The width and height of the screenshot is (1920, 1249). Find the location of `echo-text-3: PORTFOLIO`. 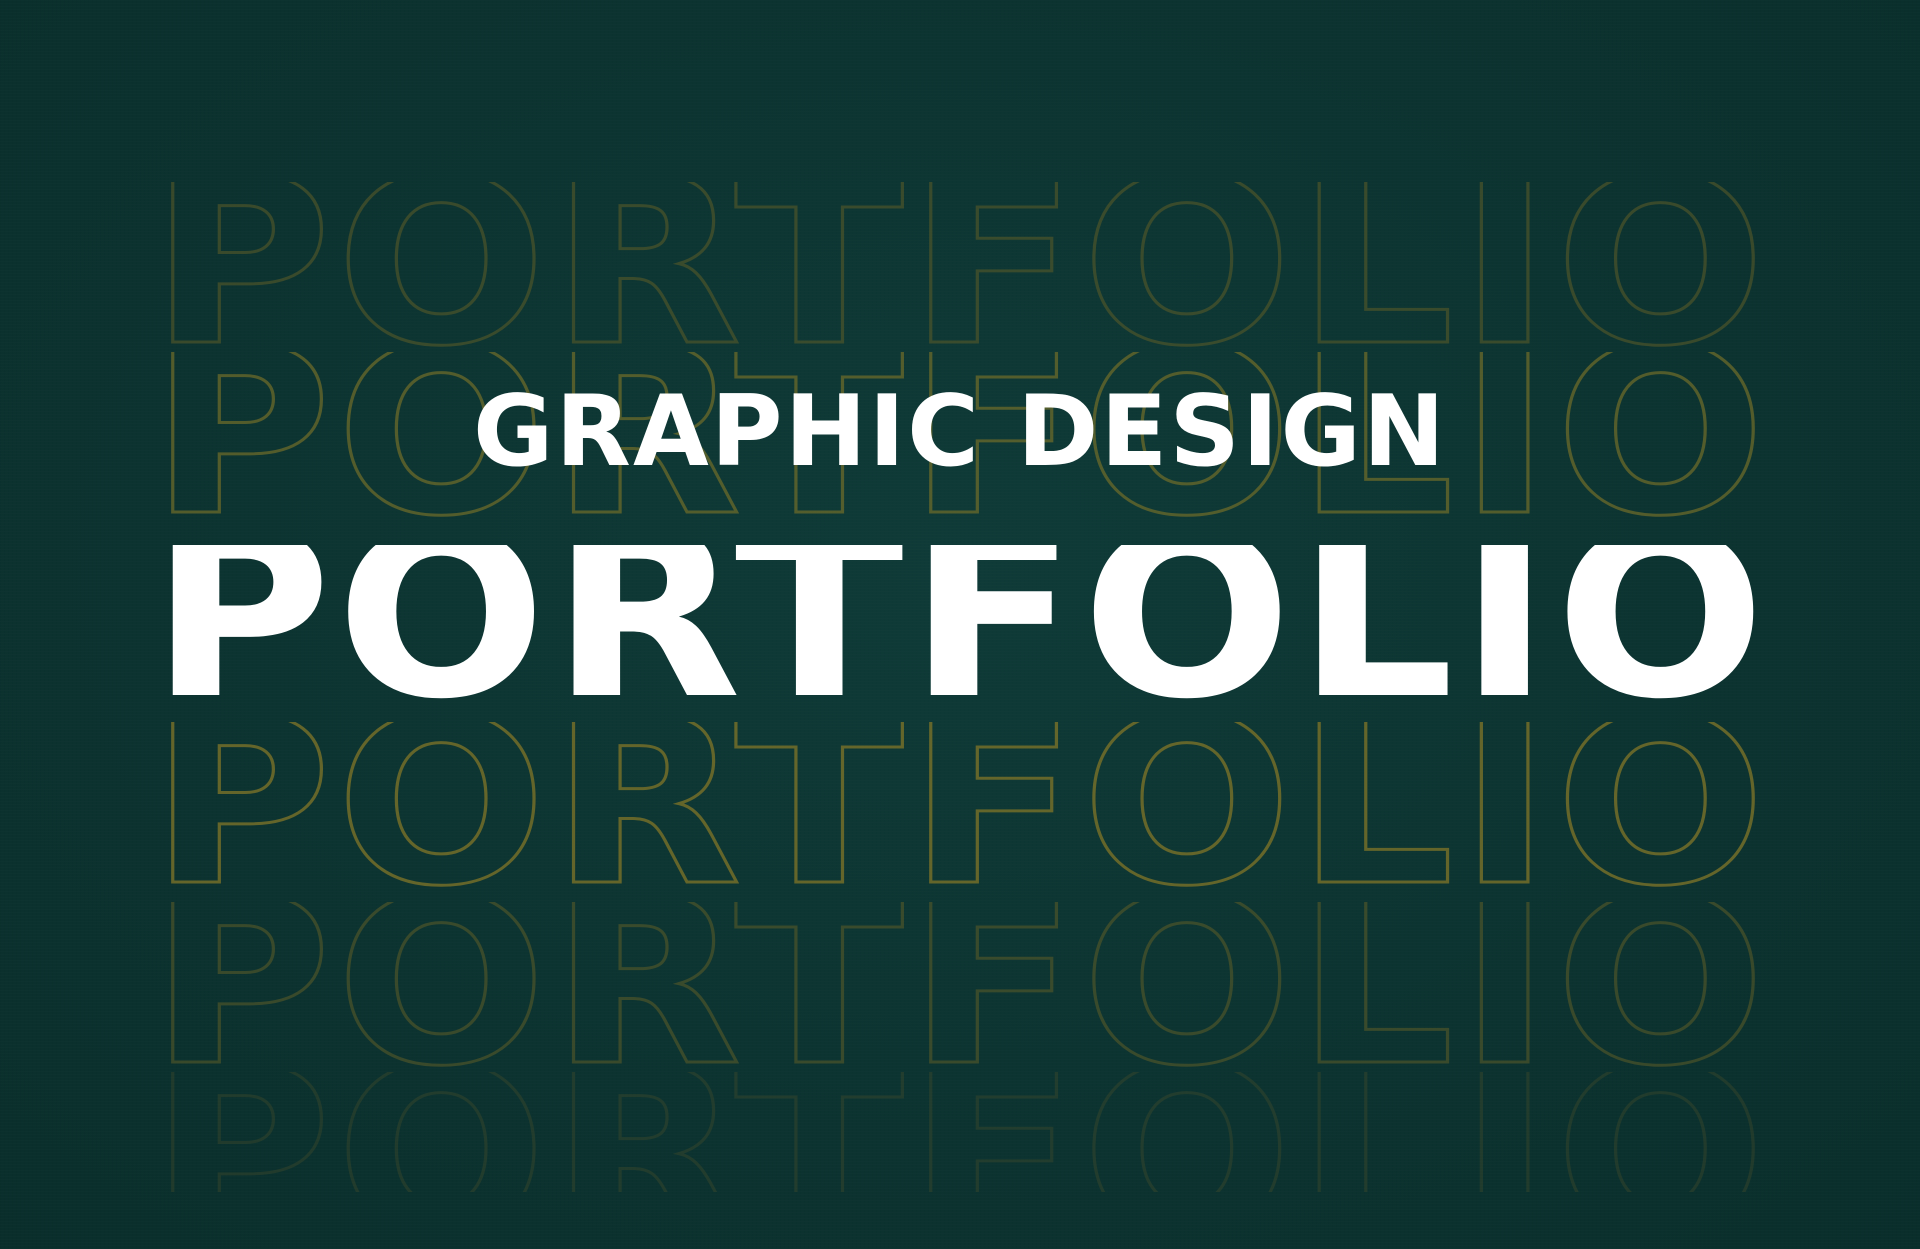

echo-text-3: PORTFOLIO is located at coordinates (960, 807).